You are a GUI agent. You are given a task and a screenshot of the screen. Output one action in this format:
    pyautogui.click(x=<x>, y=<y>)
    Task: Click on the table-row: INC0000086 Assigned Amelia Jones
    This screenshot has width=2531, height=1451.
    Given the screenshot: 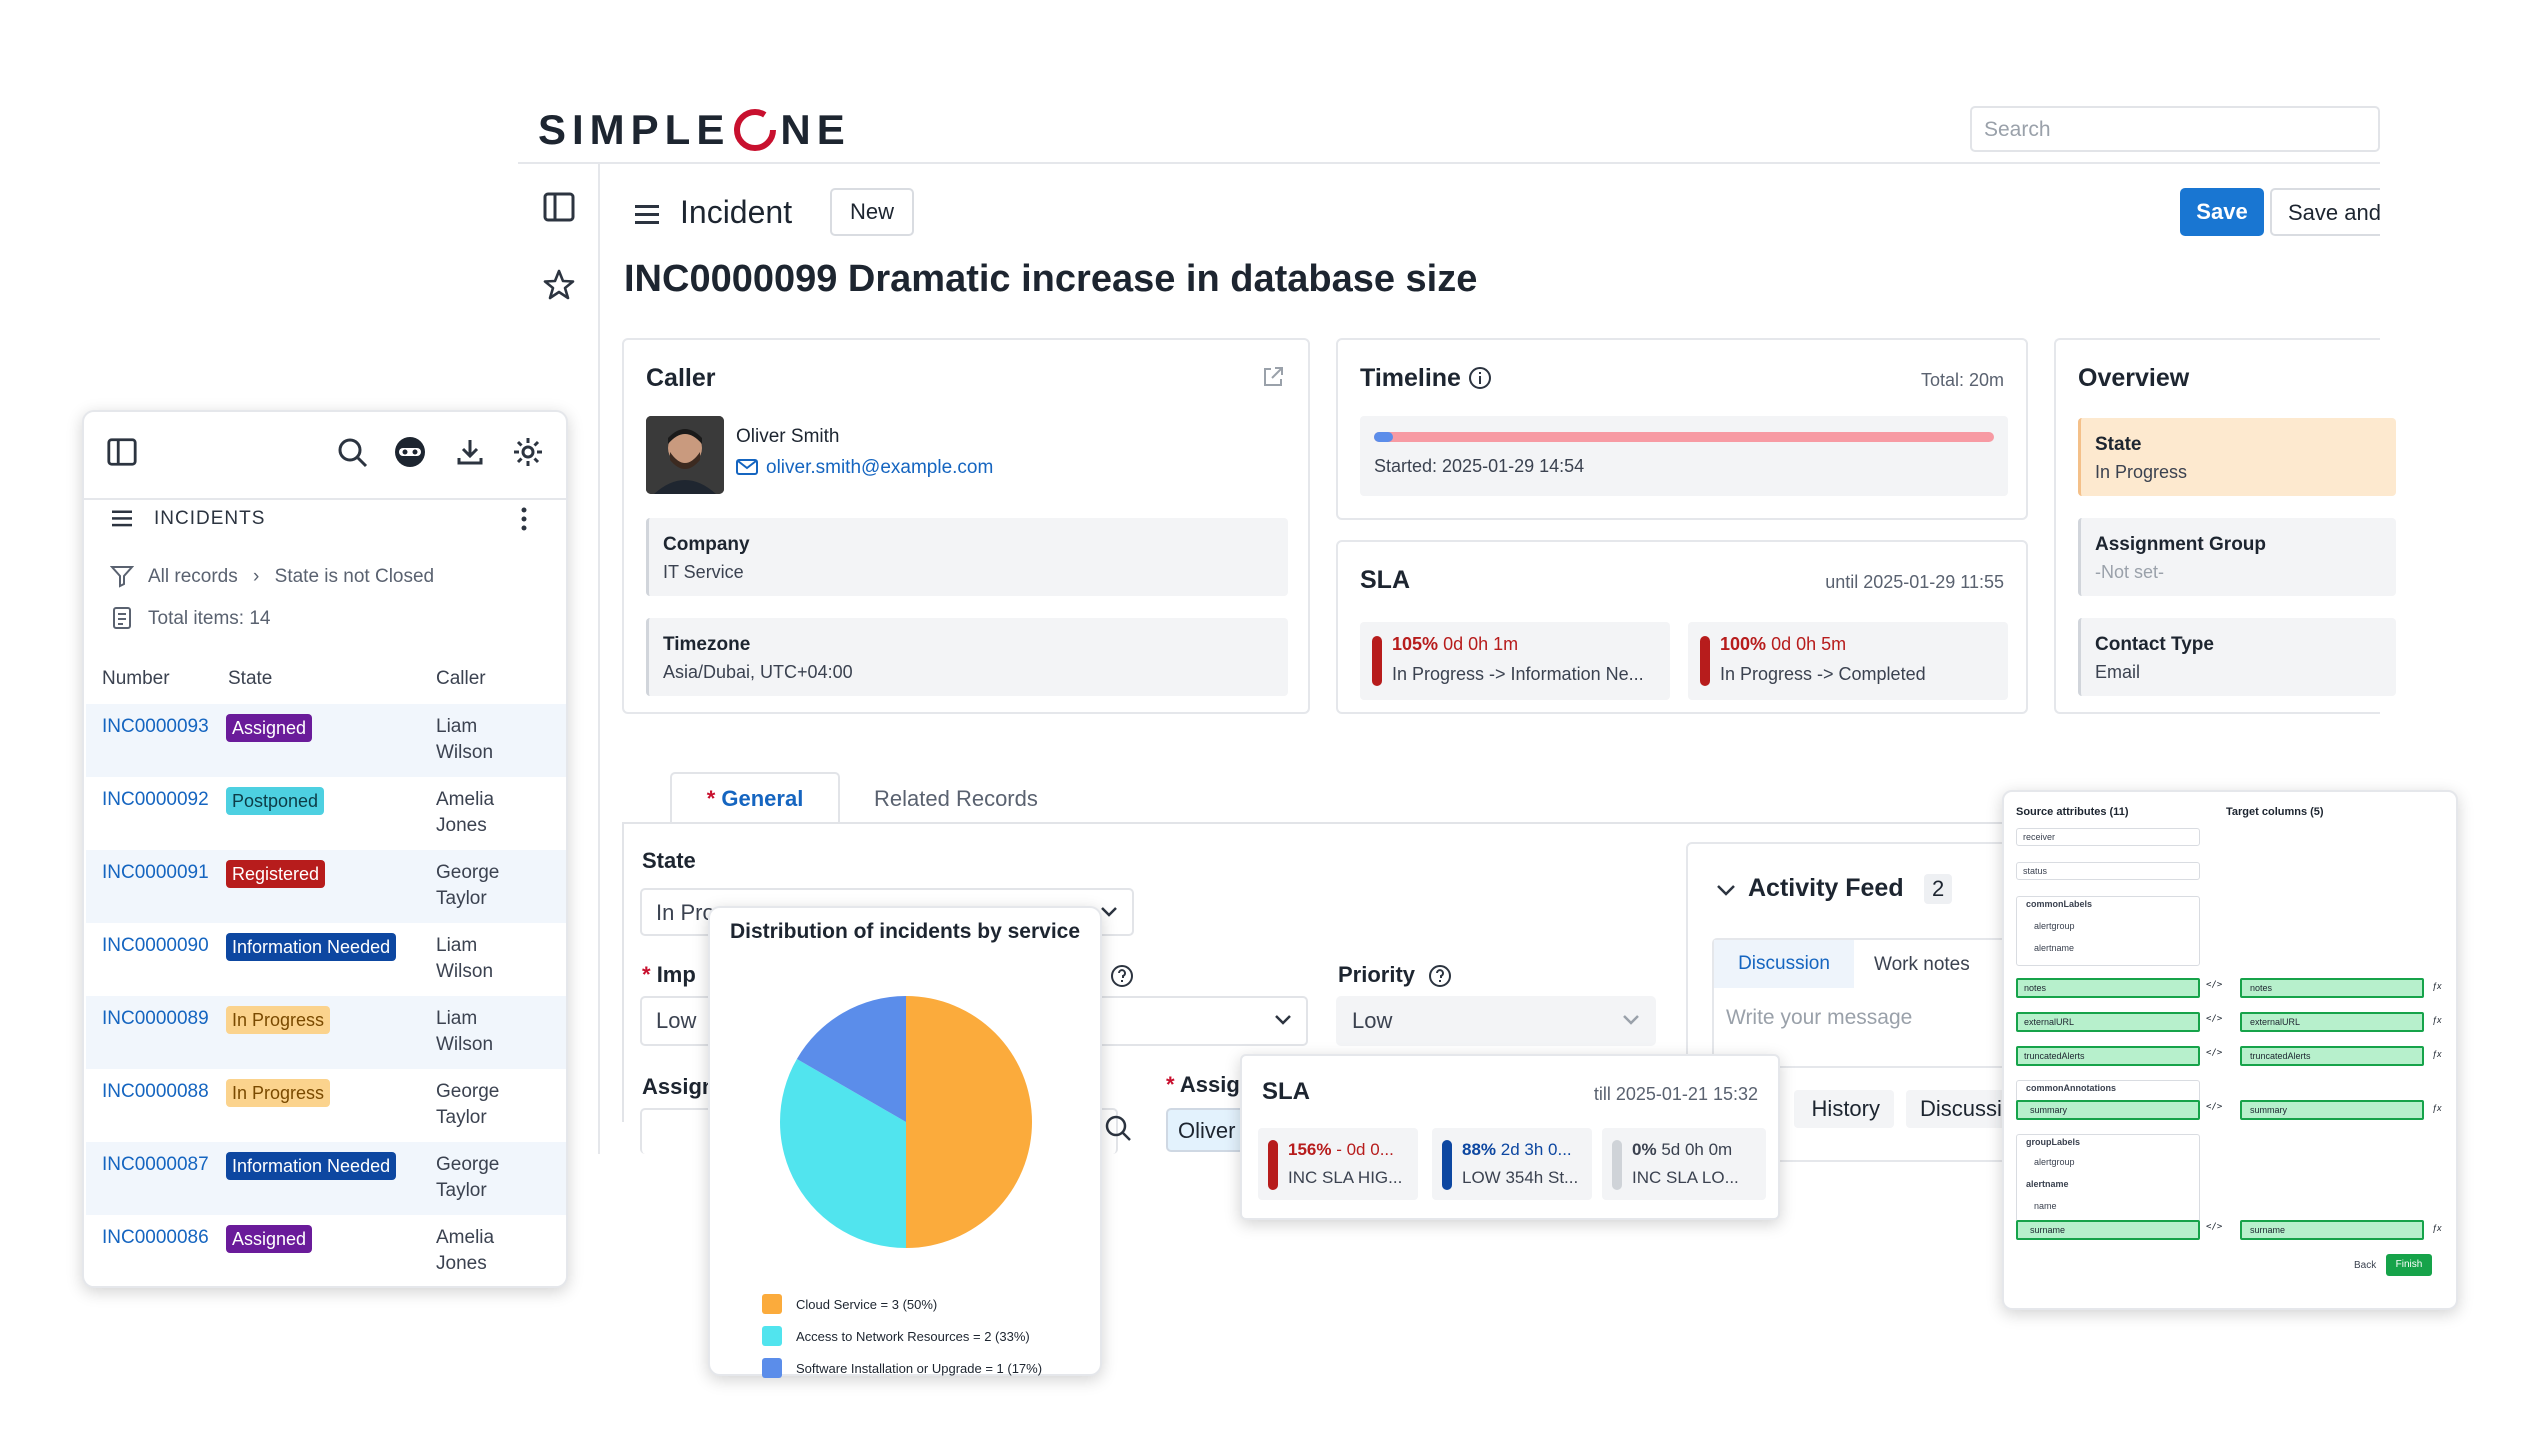 What is the action you would take?
    pyautogui.click(x=326, y=1250)
    